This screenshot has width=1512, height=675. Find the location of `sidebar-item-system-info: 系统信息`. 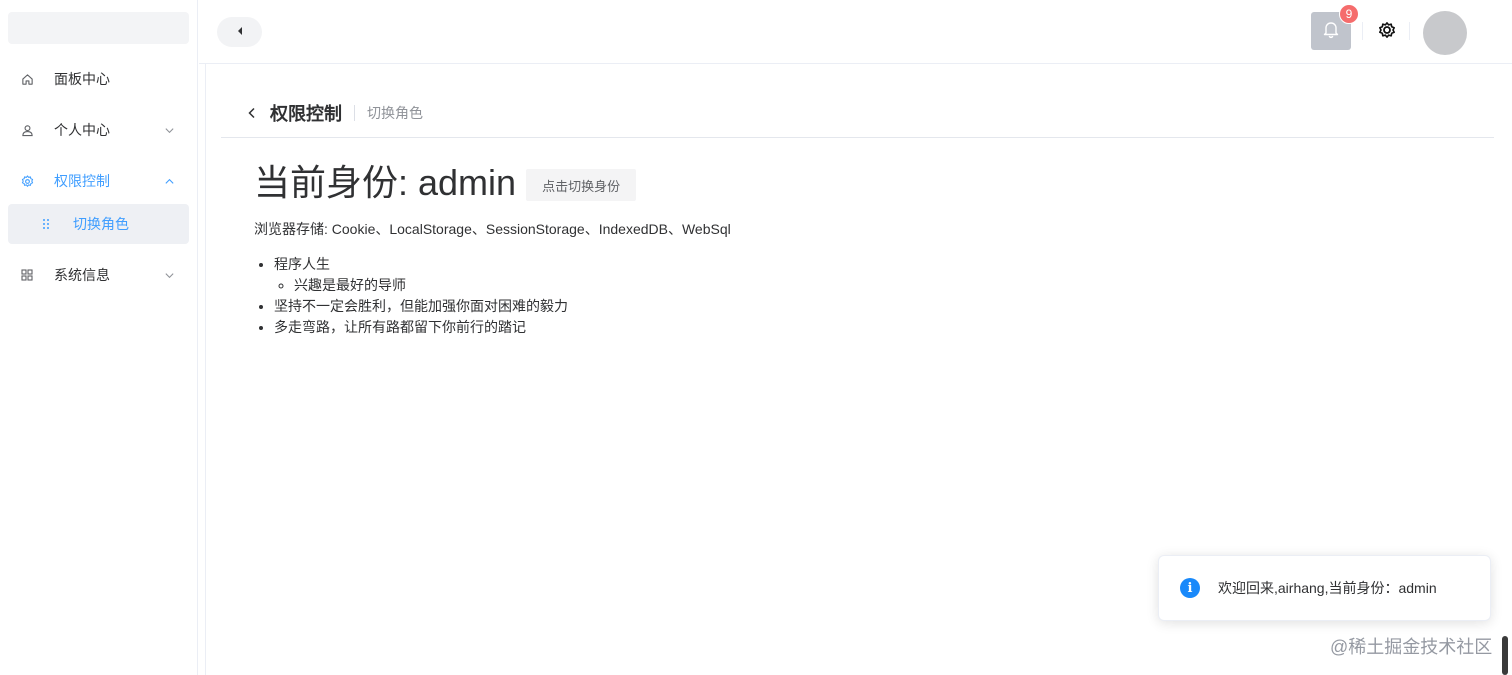

sidebar-item-system-info: 系统信息 is located at coordinates (98, 275).